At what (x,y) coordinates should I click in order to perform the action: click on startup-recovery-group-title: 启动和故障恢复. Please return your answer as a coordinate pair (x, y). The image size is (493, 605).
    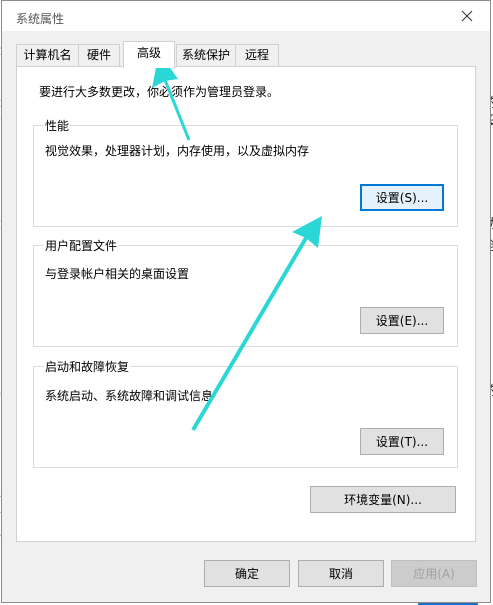
    Looking at the image, I should click on (87, 366).